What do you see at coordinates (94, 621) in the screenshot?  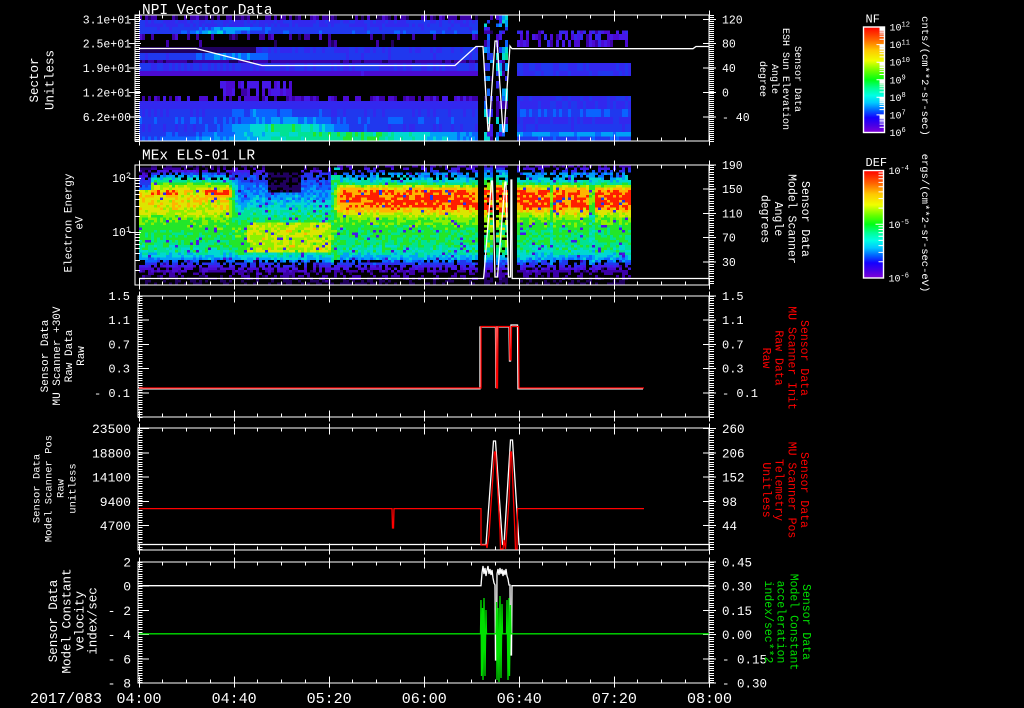 I see `svg-text: index/sec` at bounding box center [94, 621].